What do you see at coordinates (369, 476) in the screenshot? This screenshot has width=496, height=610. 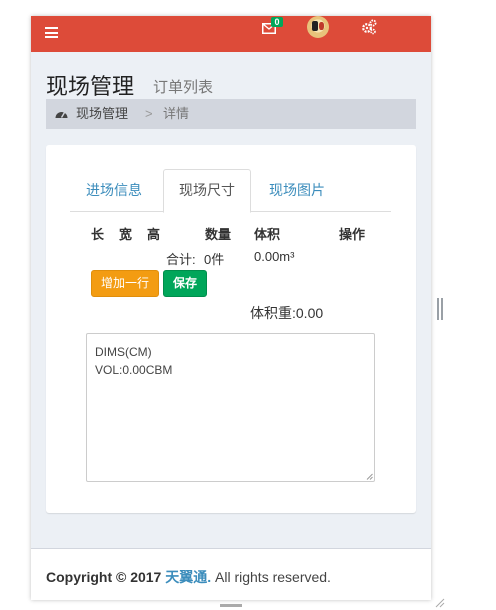 I see `resize-grip-icon` at bounding box center [369, 476].